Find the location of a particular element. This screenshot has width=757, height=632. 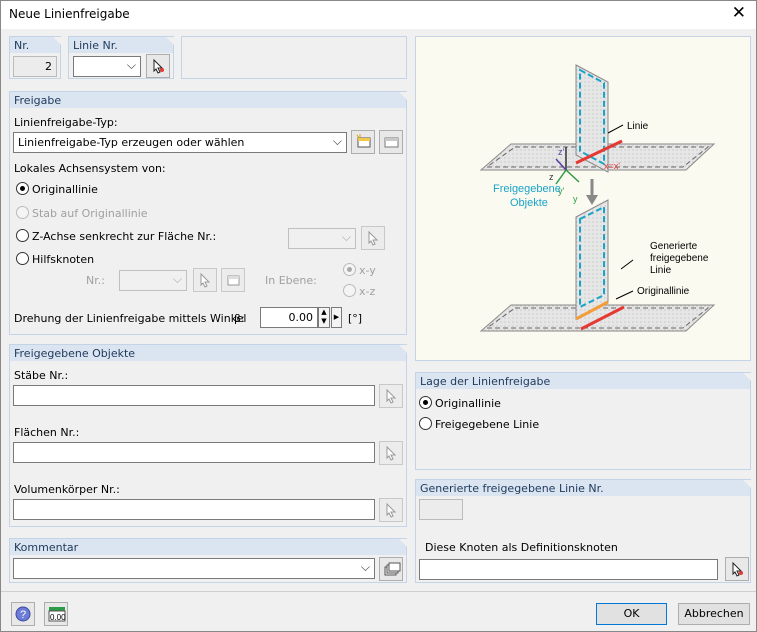

label-y: y is located at coordinates (575, 199).